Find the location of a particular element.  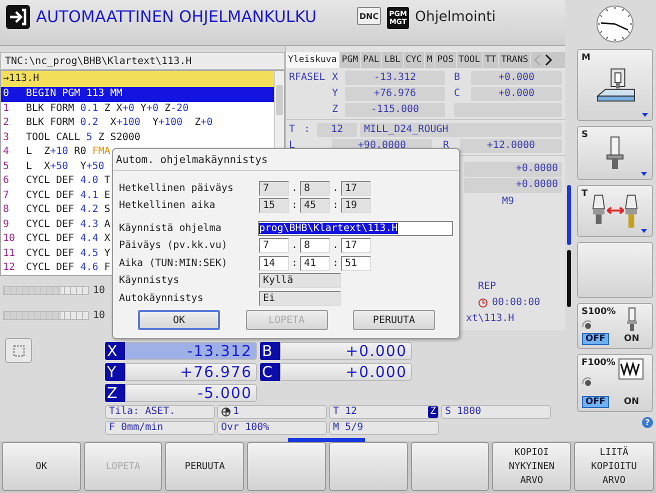

tab: PAL is located at coordinates (371, 60).